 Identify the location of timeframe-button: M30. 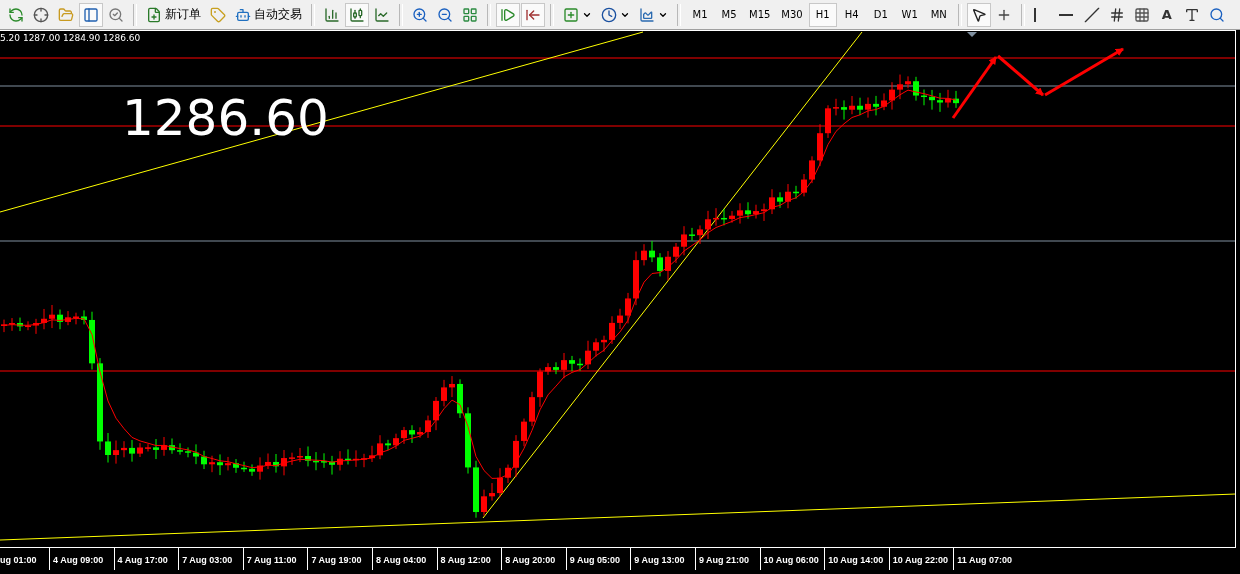
(792, 14).